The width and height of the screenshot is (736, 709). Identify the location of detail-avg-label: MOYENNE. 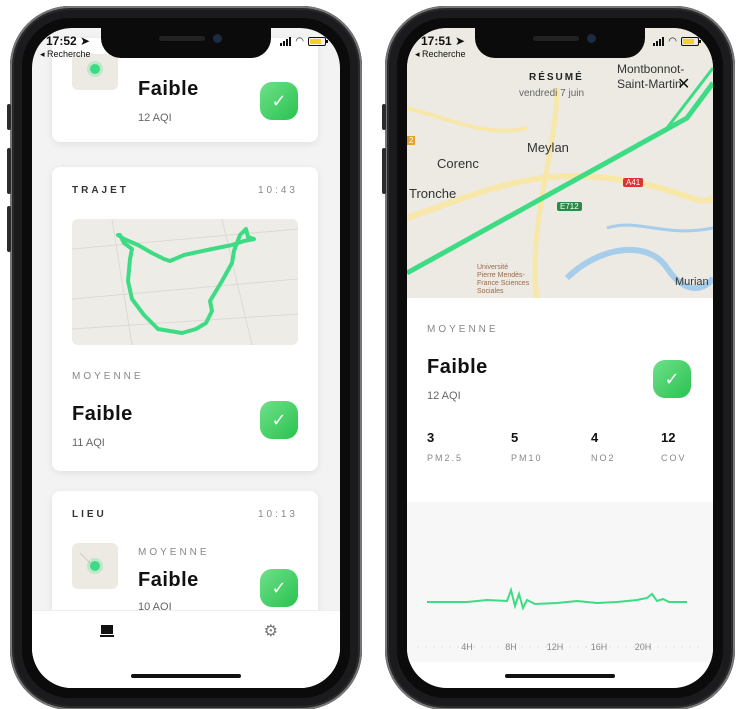
(463, 329).